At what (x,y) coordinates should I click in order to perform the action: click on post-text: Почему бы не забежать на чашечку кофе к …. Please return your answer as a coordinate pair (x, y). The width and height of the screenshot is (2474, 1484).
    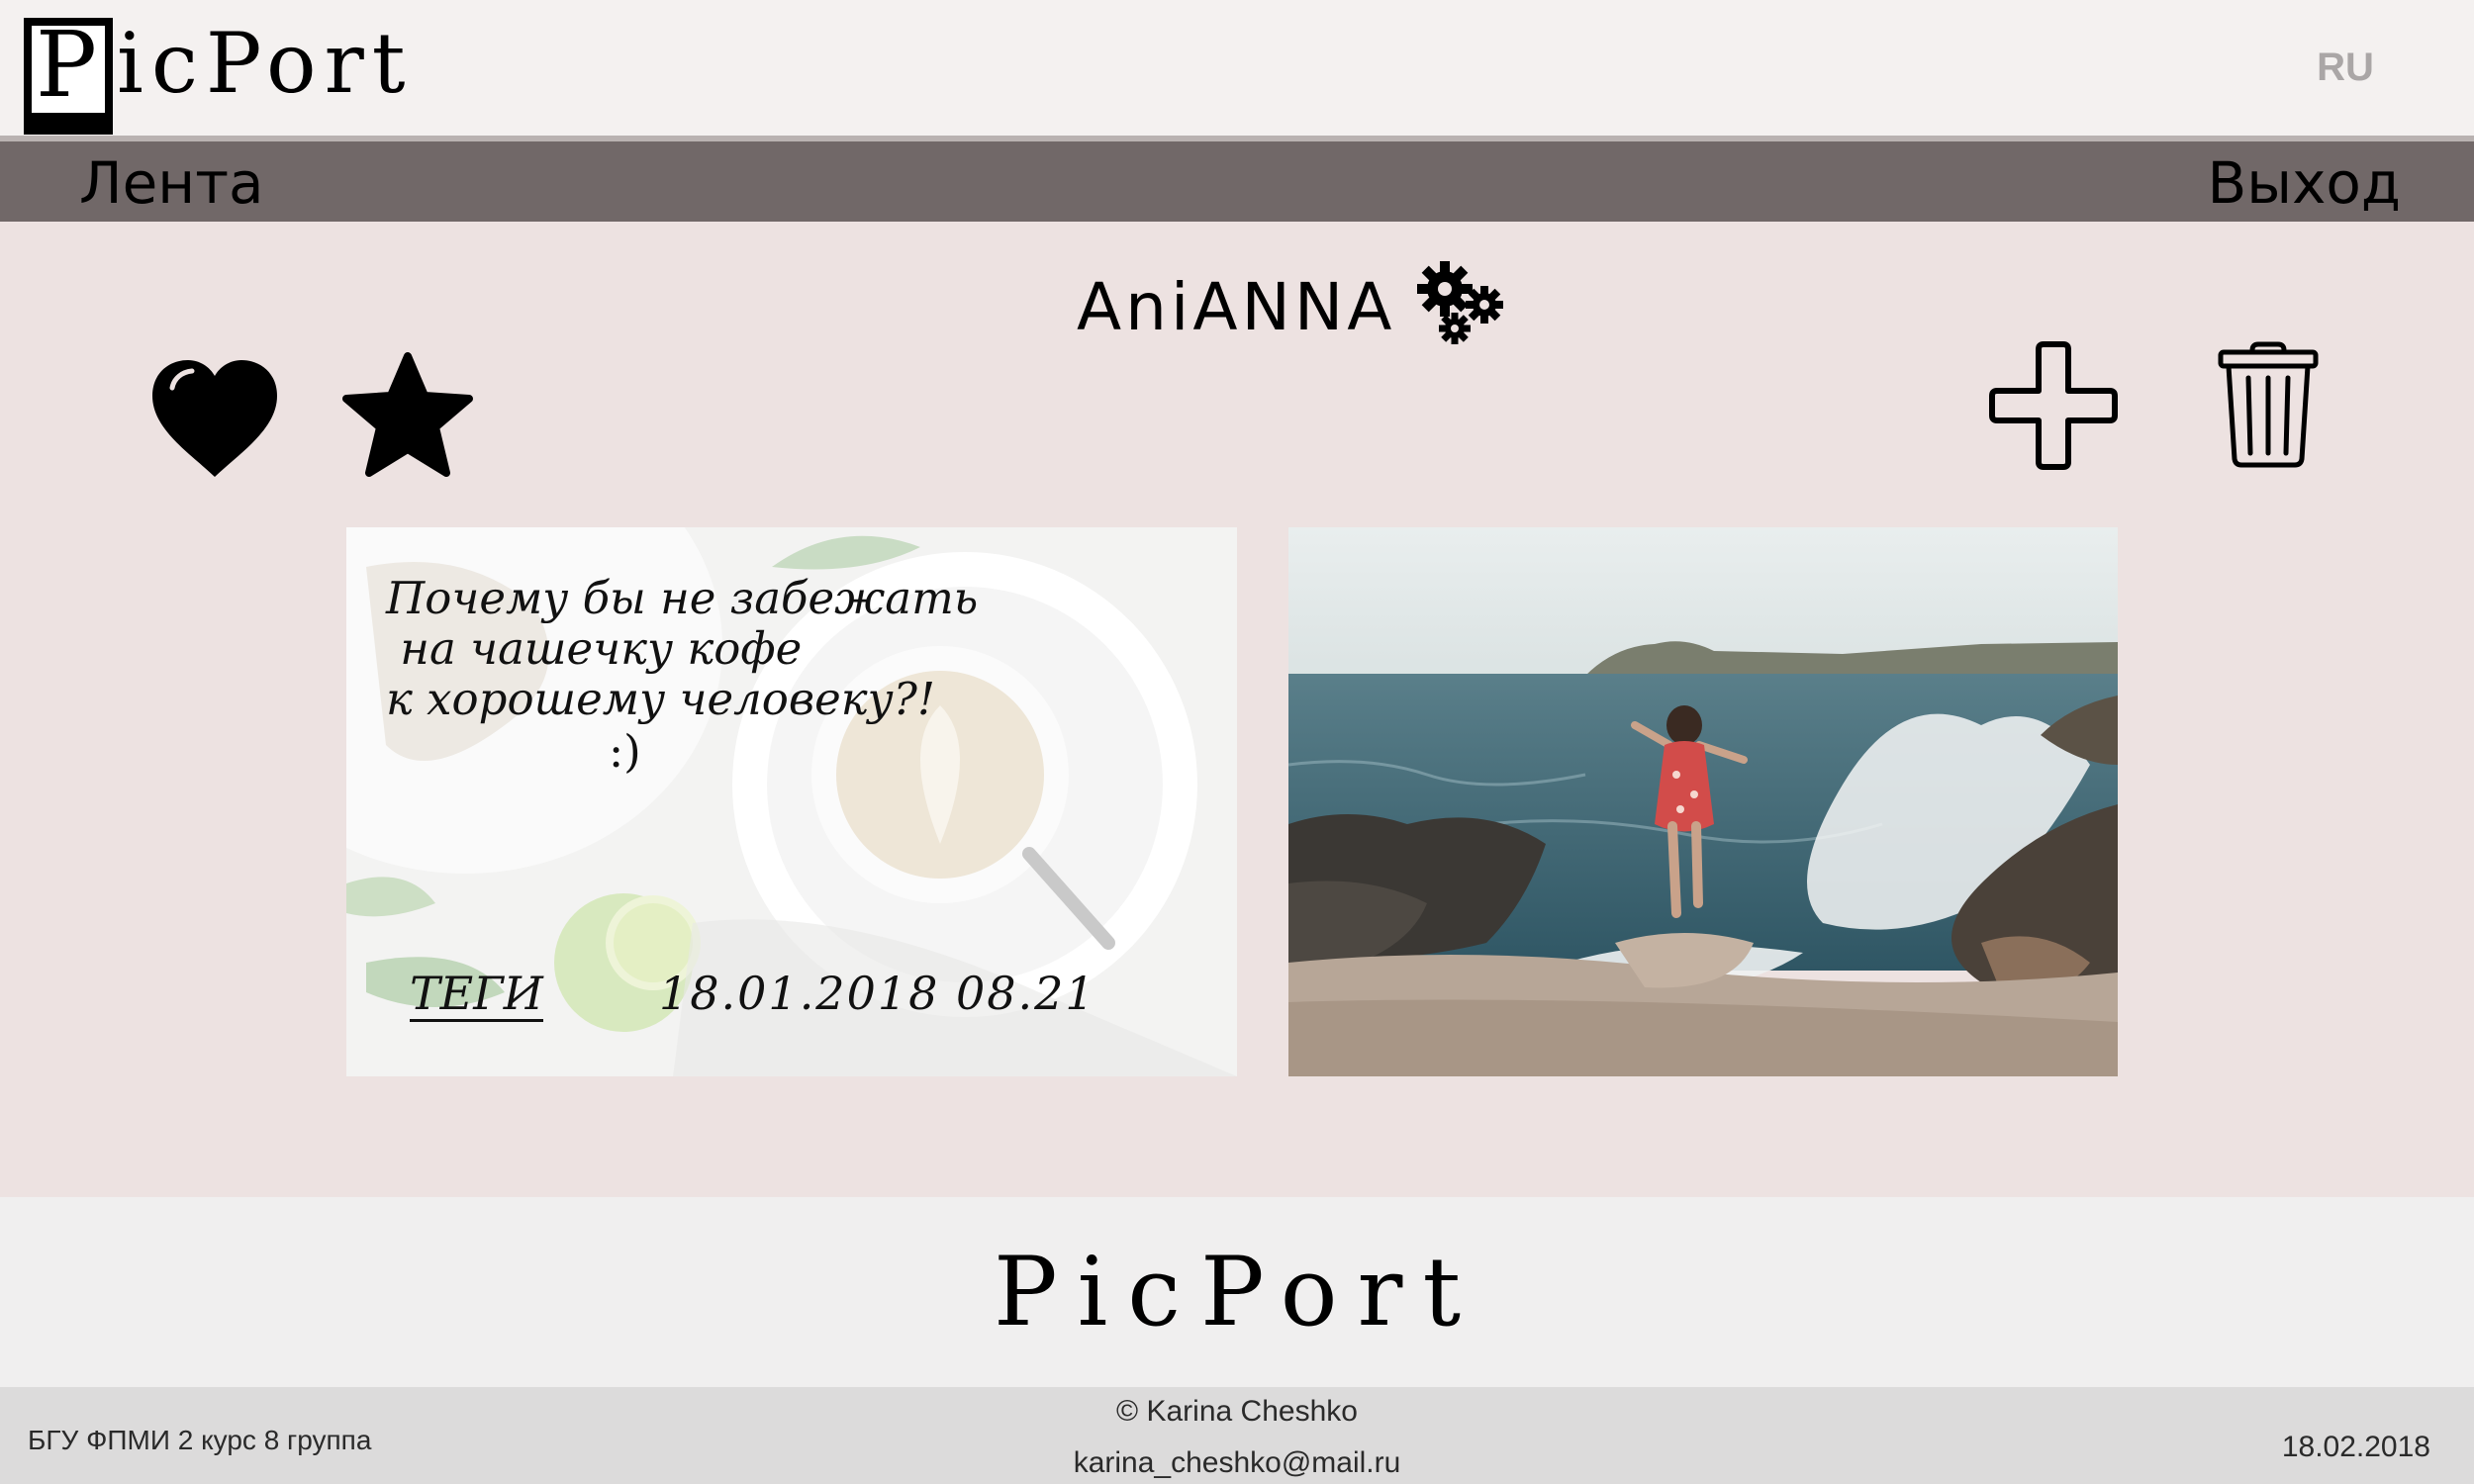
    Looking at the image, I should click on (683, 648).